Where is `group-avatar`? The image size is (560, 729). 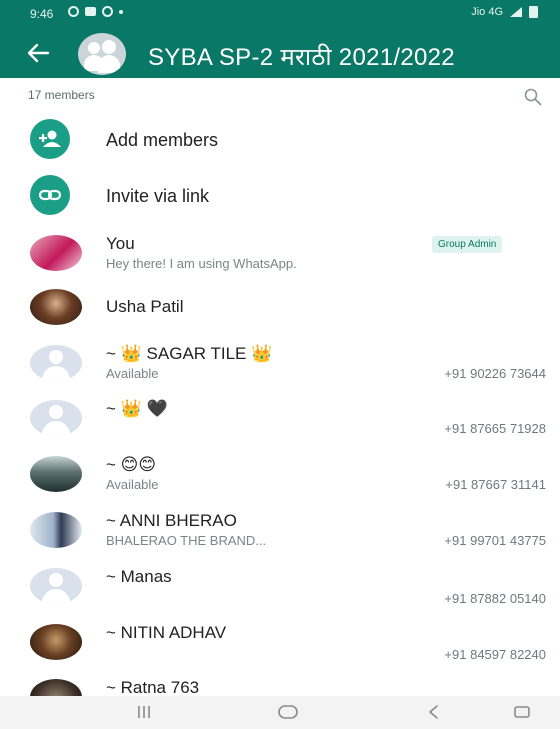 group-avatar is located at coordinates (102, 54).